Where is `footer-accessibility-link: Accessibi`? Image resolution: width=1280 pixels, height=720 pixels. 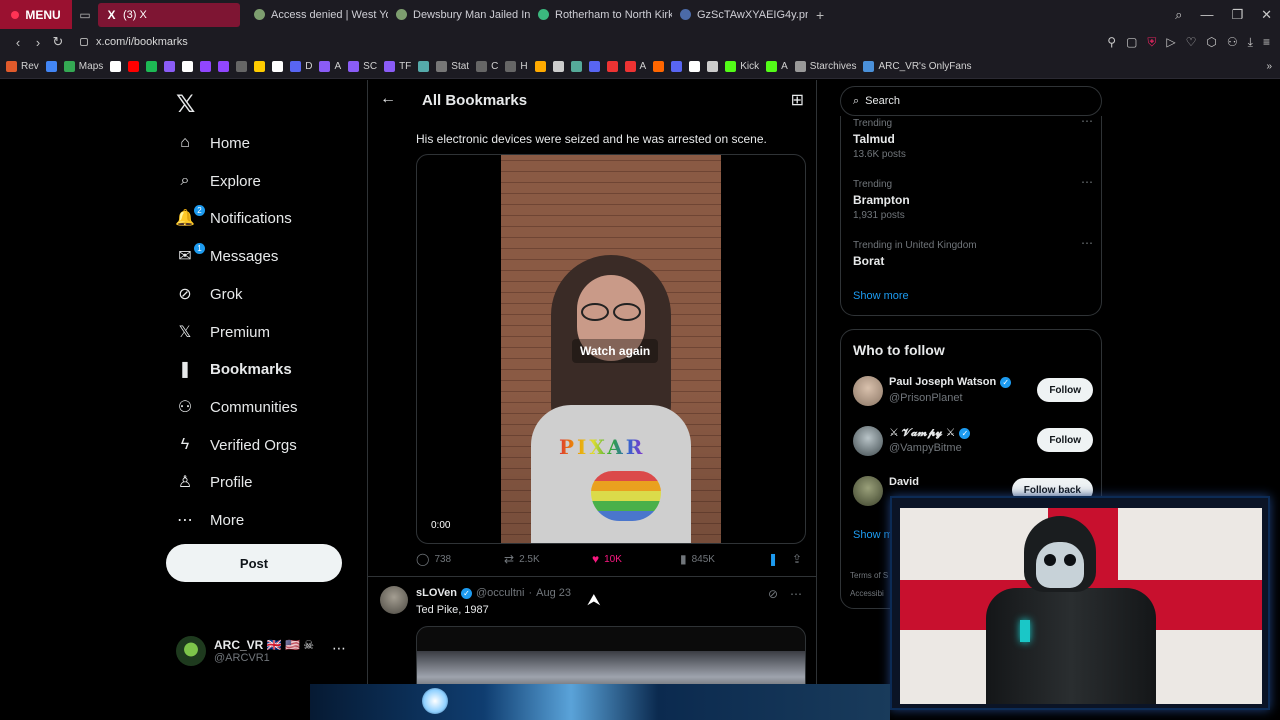 footer-accessibility-link: Accessibi is located at coordinates (867, 593).